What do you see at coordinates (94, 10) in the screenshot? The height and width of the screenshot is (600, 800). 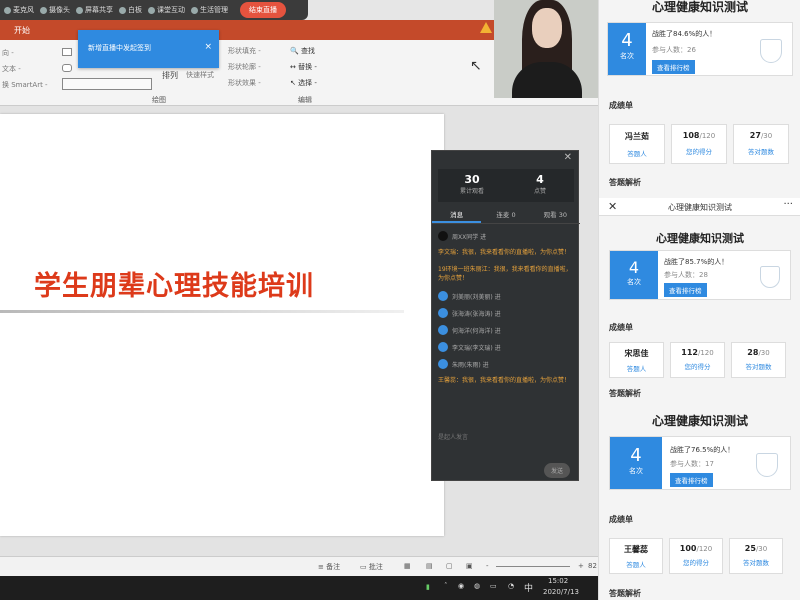 I see `screen-share-button: 屏幕共享` at bounding box center [94, 10].